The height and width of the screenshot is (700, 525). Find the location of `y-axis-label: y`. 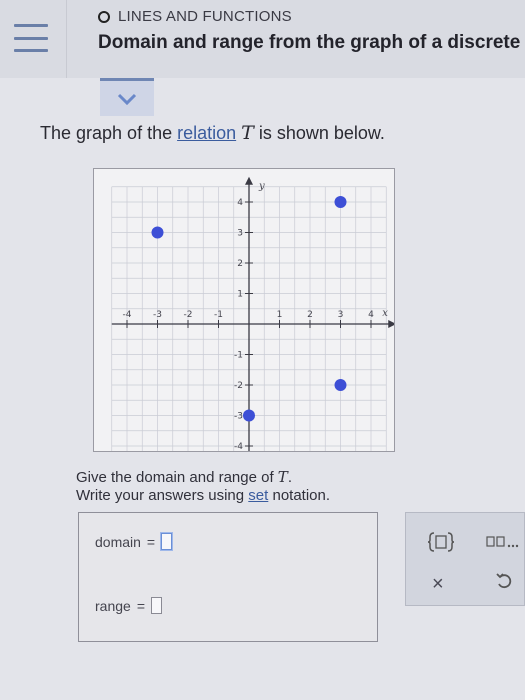

y-axis-label: y is located at coordinates (261, 186).